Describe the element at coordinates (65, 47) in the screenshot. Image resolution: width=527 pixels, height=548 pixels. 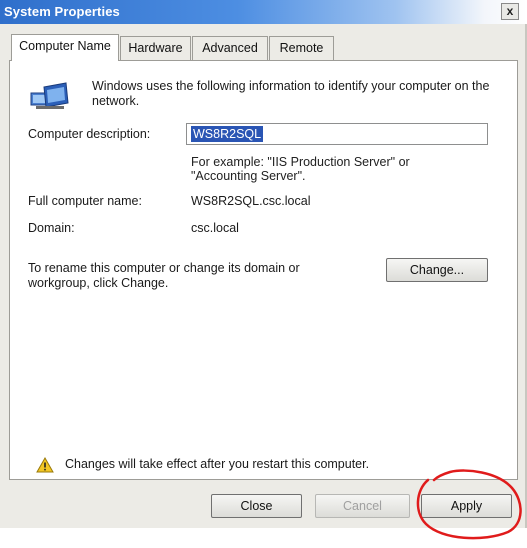
I see `tab-computer-name: Computer Name` at that location.